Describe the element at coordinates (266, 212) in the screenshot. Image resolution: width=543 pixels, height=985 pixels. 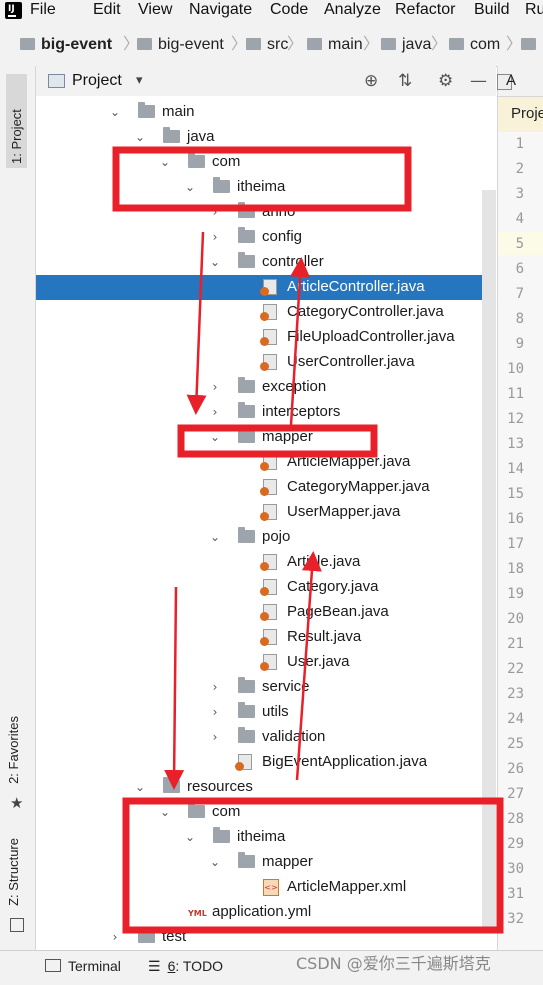
I see `tree-folder-row: › anno` at that location.